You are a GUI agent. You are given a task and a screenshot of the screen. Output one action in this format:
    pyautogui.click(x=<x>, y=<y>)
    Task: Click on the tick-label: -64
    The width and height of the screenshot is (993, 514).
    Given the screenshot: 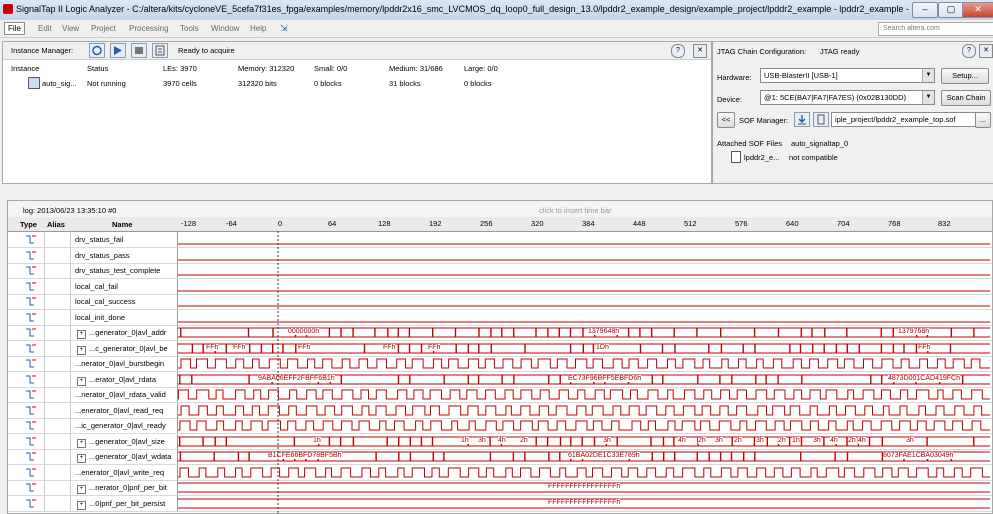 What is the action you would take?
    pyautogui.click(x=231, y=223)
    